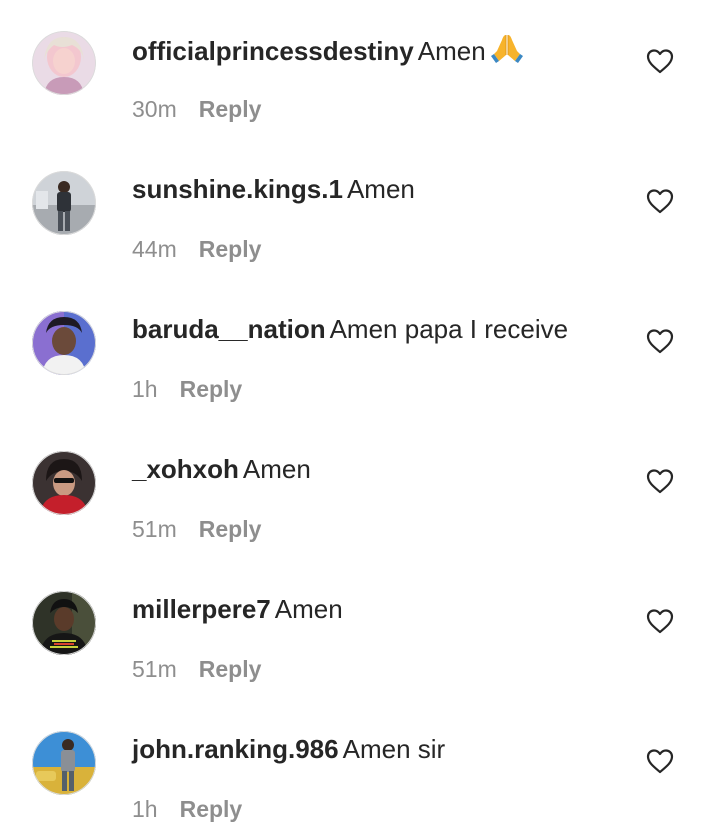 The width and height of the screenshot is (720, 840). Describe the element at coordinates (196, 109) in the screenshot. I see `comment-meta: 30m Reply` at that location.